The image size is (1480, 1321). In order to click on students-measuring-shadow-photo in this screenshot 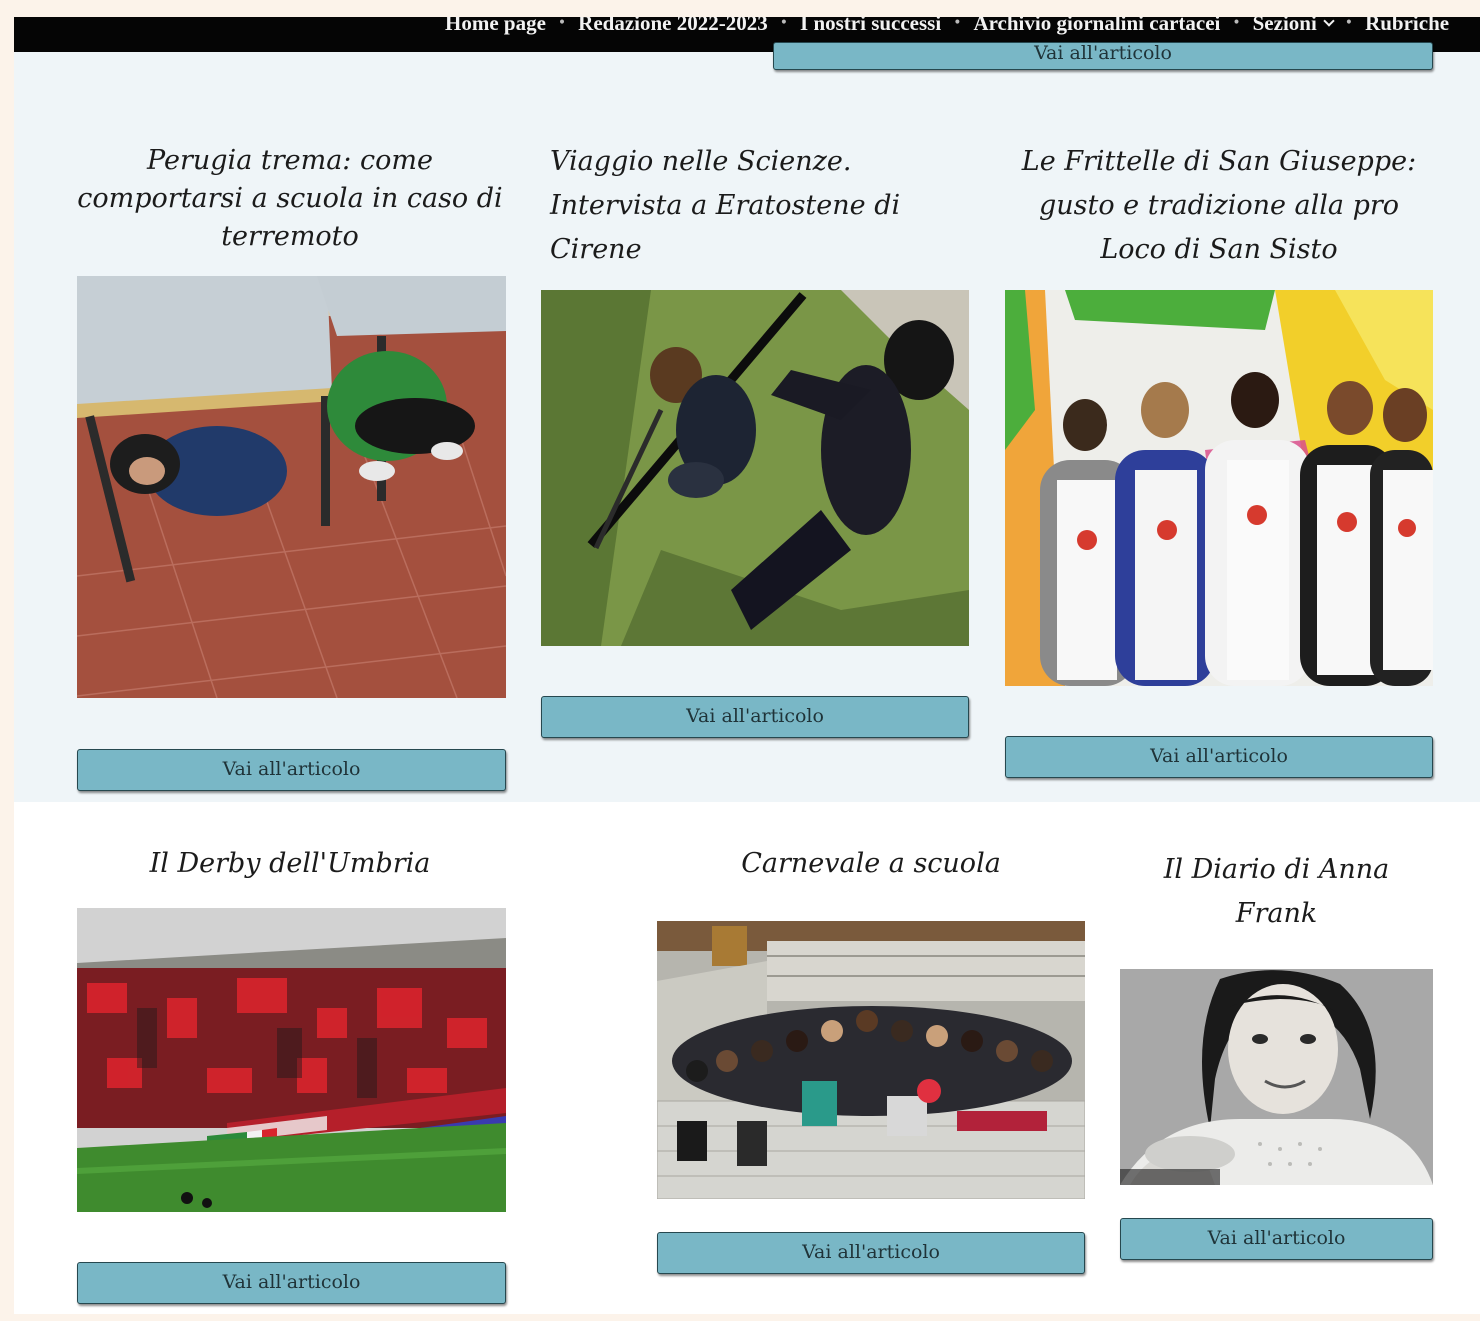, I will do `click(755, 468)`.